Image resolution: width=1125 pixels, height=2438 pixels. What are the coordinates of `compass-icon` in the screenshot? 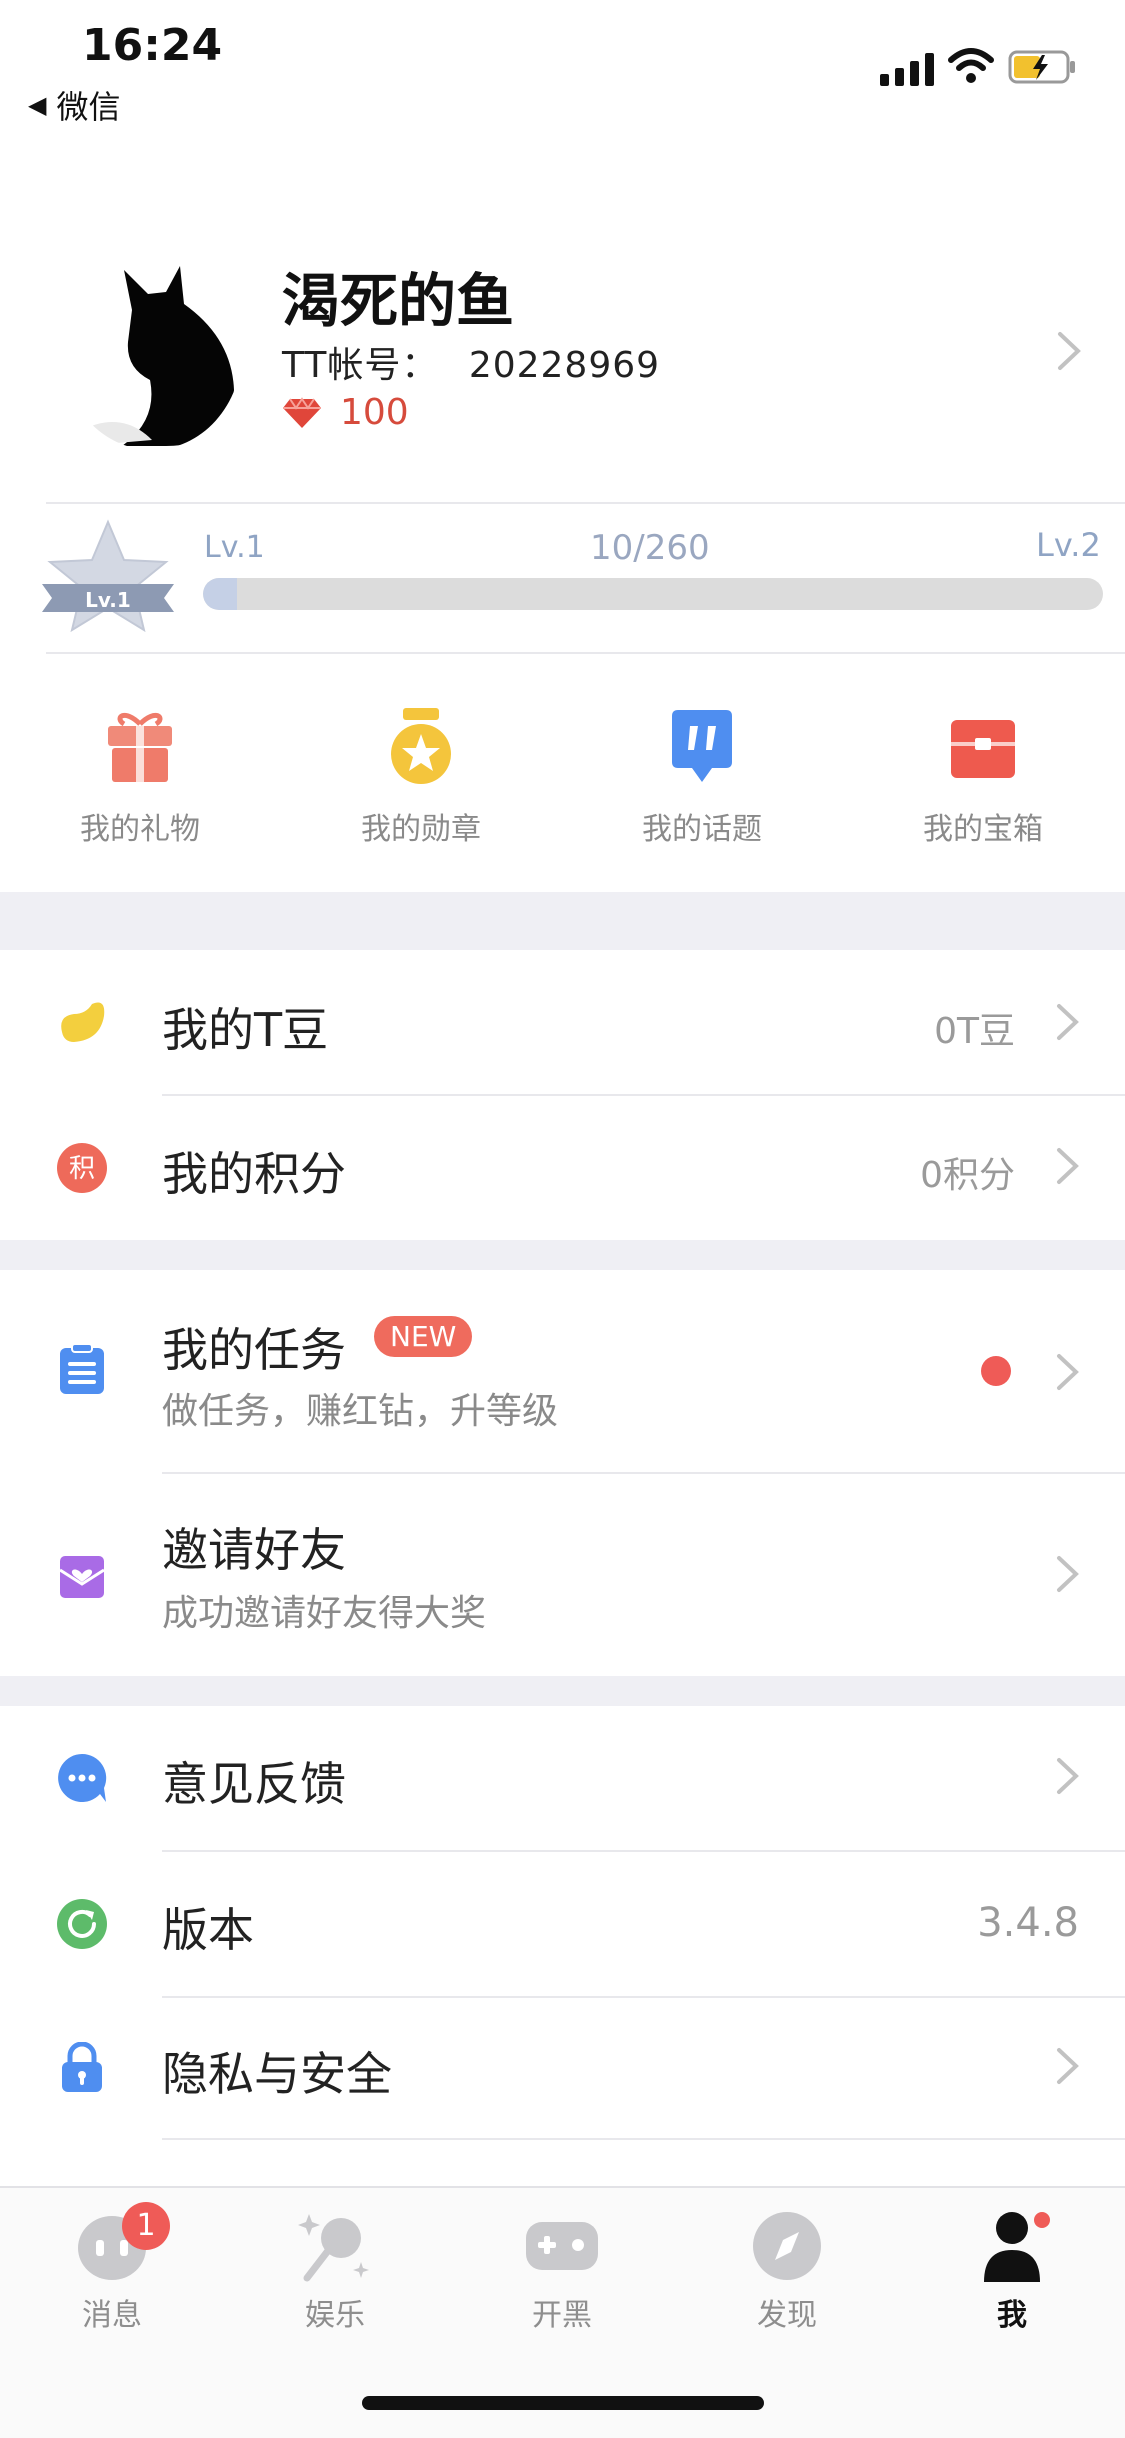 It's located at (787, 2246).